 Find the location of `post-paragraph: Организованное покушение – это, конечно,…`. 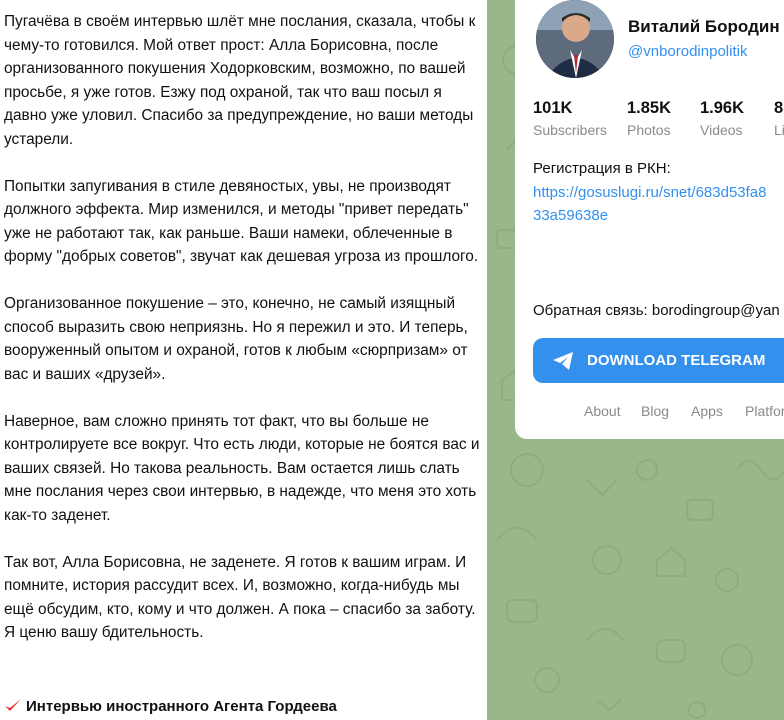

post-paragraph: Организованное покушение – это, конечно,… is located at coordinates (236, 339).